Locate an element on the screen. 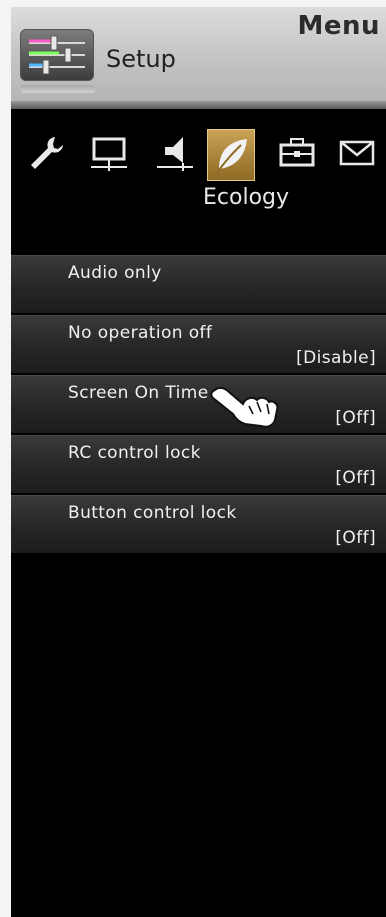 This screenshot has width=386, height=917. wrench-icon is located at coordinates (47, 153).